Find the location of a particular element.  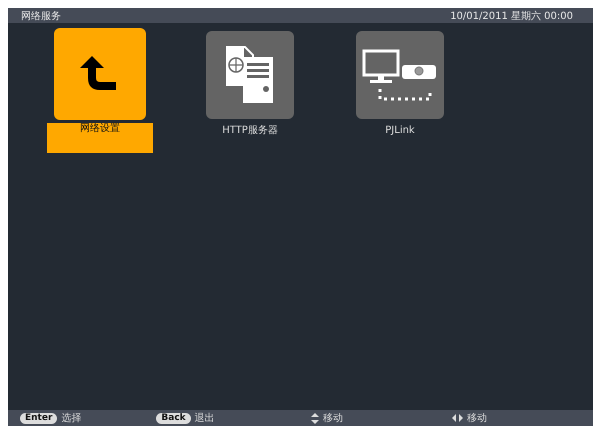

key-label: Back is located at coordinates (173, 418).